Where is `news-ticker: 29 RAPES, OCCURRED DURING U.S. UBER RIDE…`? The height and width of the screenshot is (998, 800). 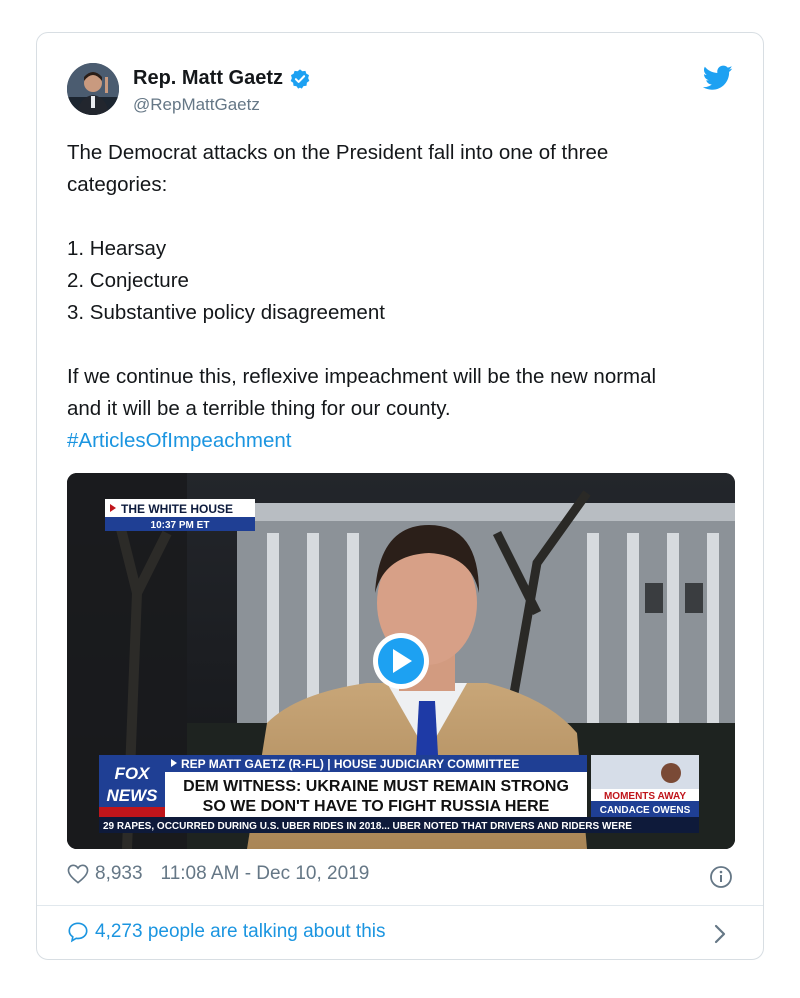 news-ticker: 29 RAPES, OCCURRED DURING U.S. UBER RIDE… is located at coordinates (367, 826).